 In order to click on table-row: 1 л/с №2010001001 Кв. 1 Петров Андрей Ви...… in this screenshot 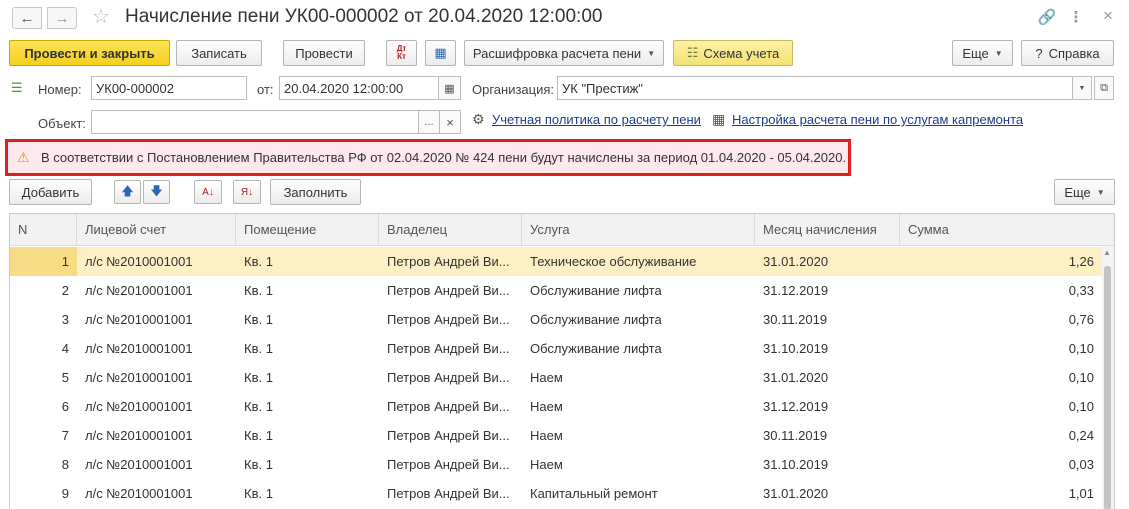, I will do `click(556, 261)`.